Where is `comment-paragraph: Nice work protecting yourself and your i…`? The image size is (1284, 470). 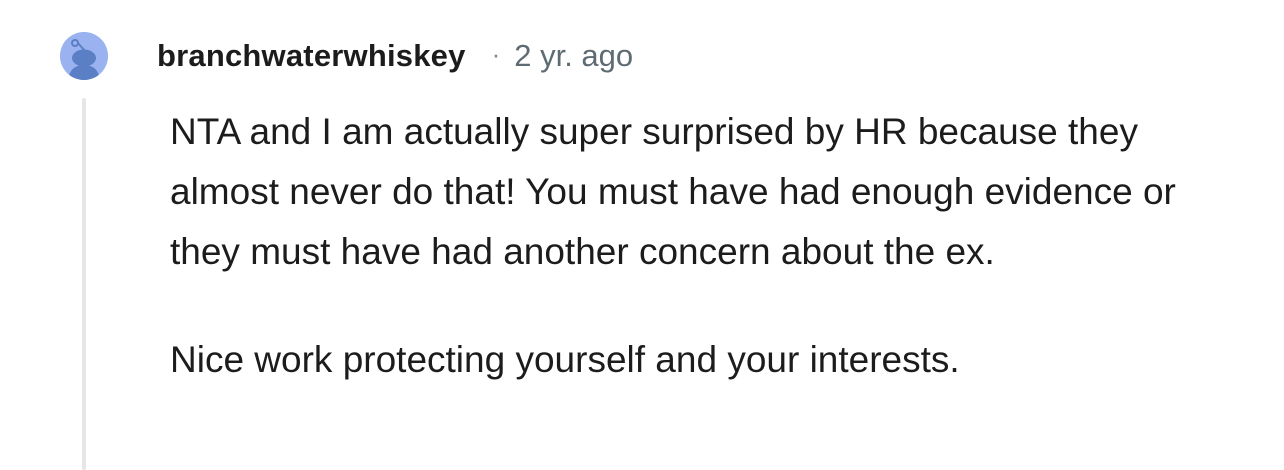
comment-paragraph: Nice work protecting yourself and your i… is located at coordinates (565, 359).